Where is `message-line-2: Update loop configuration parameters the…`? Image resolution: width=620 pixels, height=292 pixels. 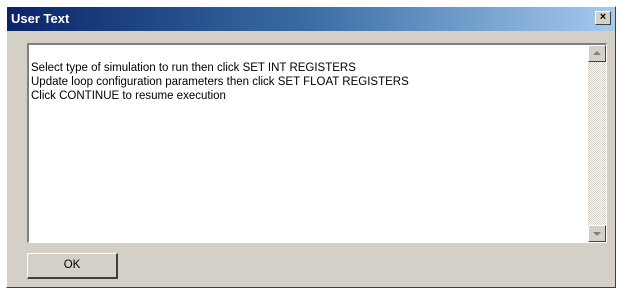 message-line-2: Update loop configuration parameters the… is located at coordinates (220, 82).